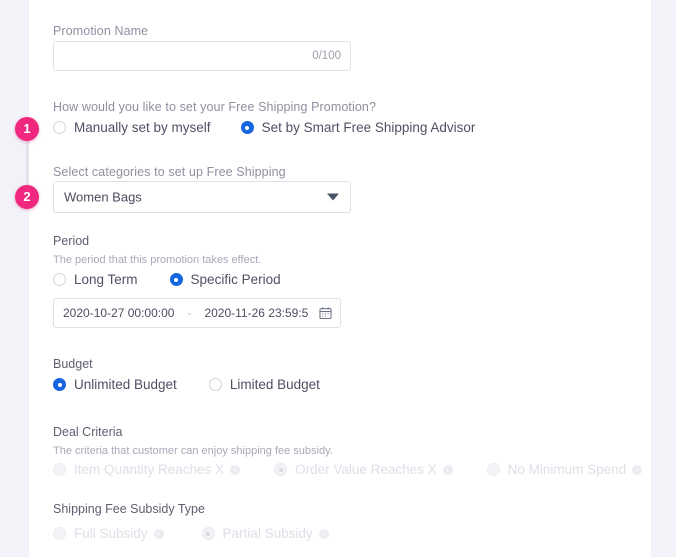 The image size is (676, 557). Describe the element at coordinates (95, 279) in the screenshot. I see `radio-long-term: Long Term` at that location.